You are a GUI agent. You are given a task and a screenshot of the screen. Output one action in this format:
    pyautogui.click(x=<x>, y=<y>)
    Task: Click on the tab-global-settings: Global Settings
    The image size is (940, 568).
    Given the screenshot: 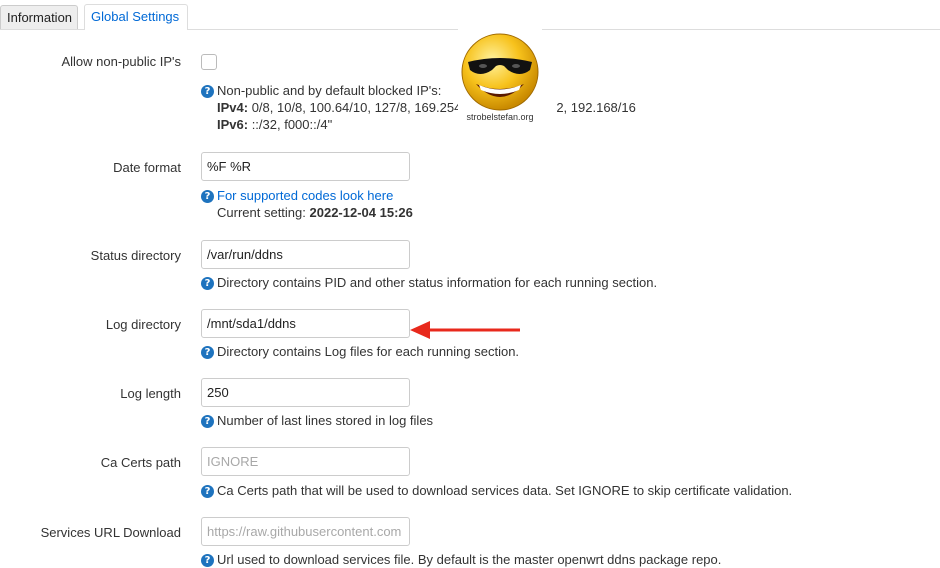 What is the action you would take?
    pyautogui.click(x=136, y=17)
    